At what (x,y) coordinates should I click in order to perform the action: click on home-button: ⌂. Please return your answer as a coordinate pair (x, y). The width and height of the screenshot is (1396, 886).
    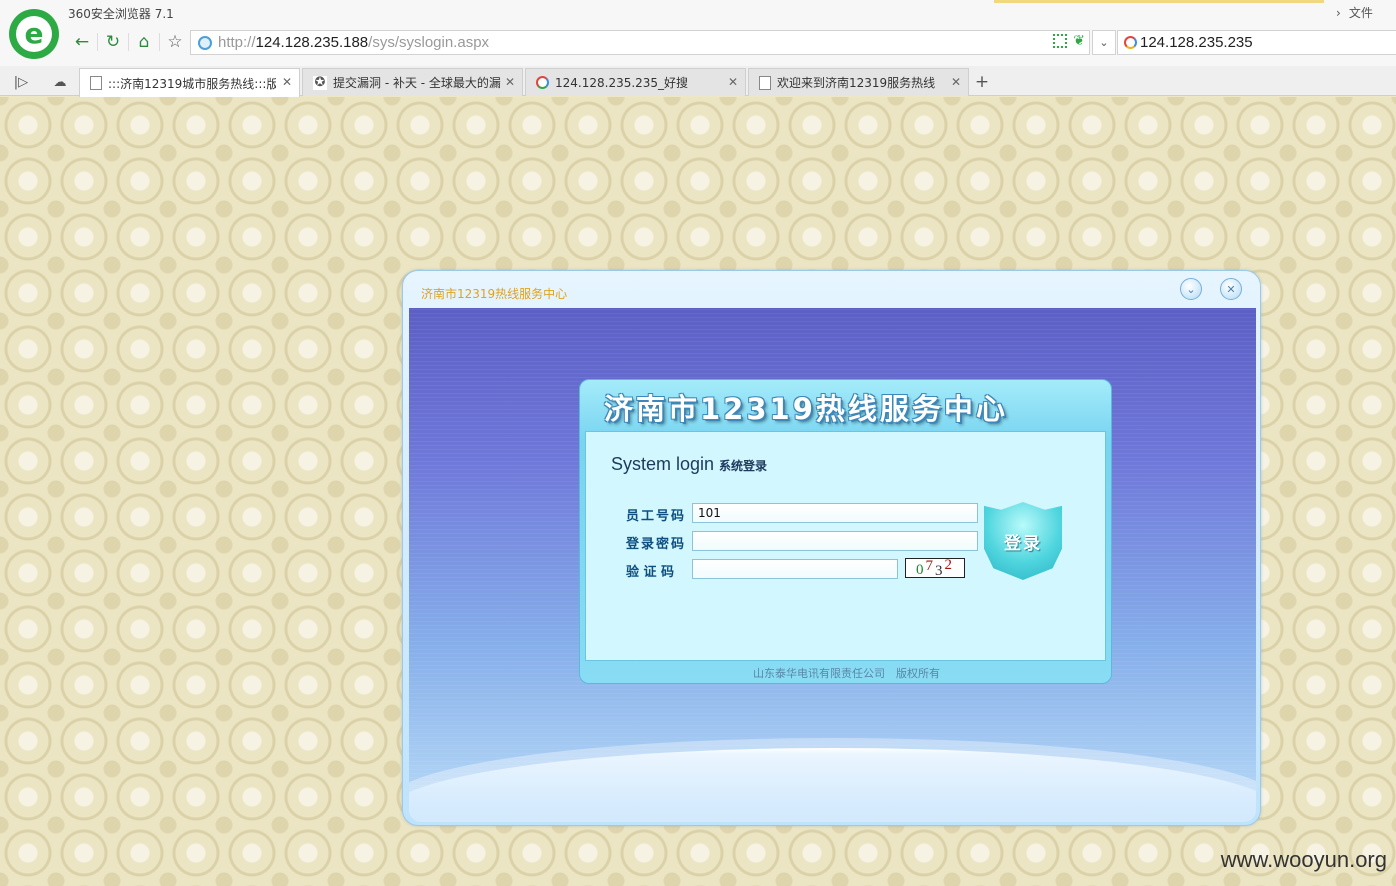
    Looking at the image, I should click on (144, 42).